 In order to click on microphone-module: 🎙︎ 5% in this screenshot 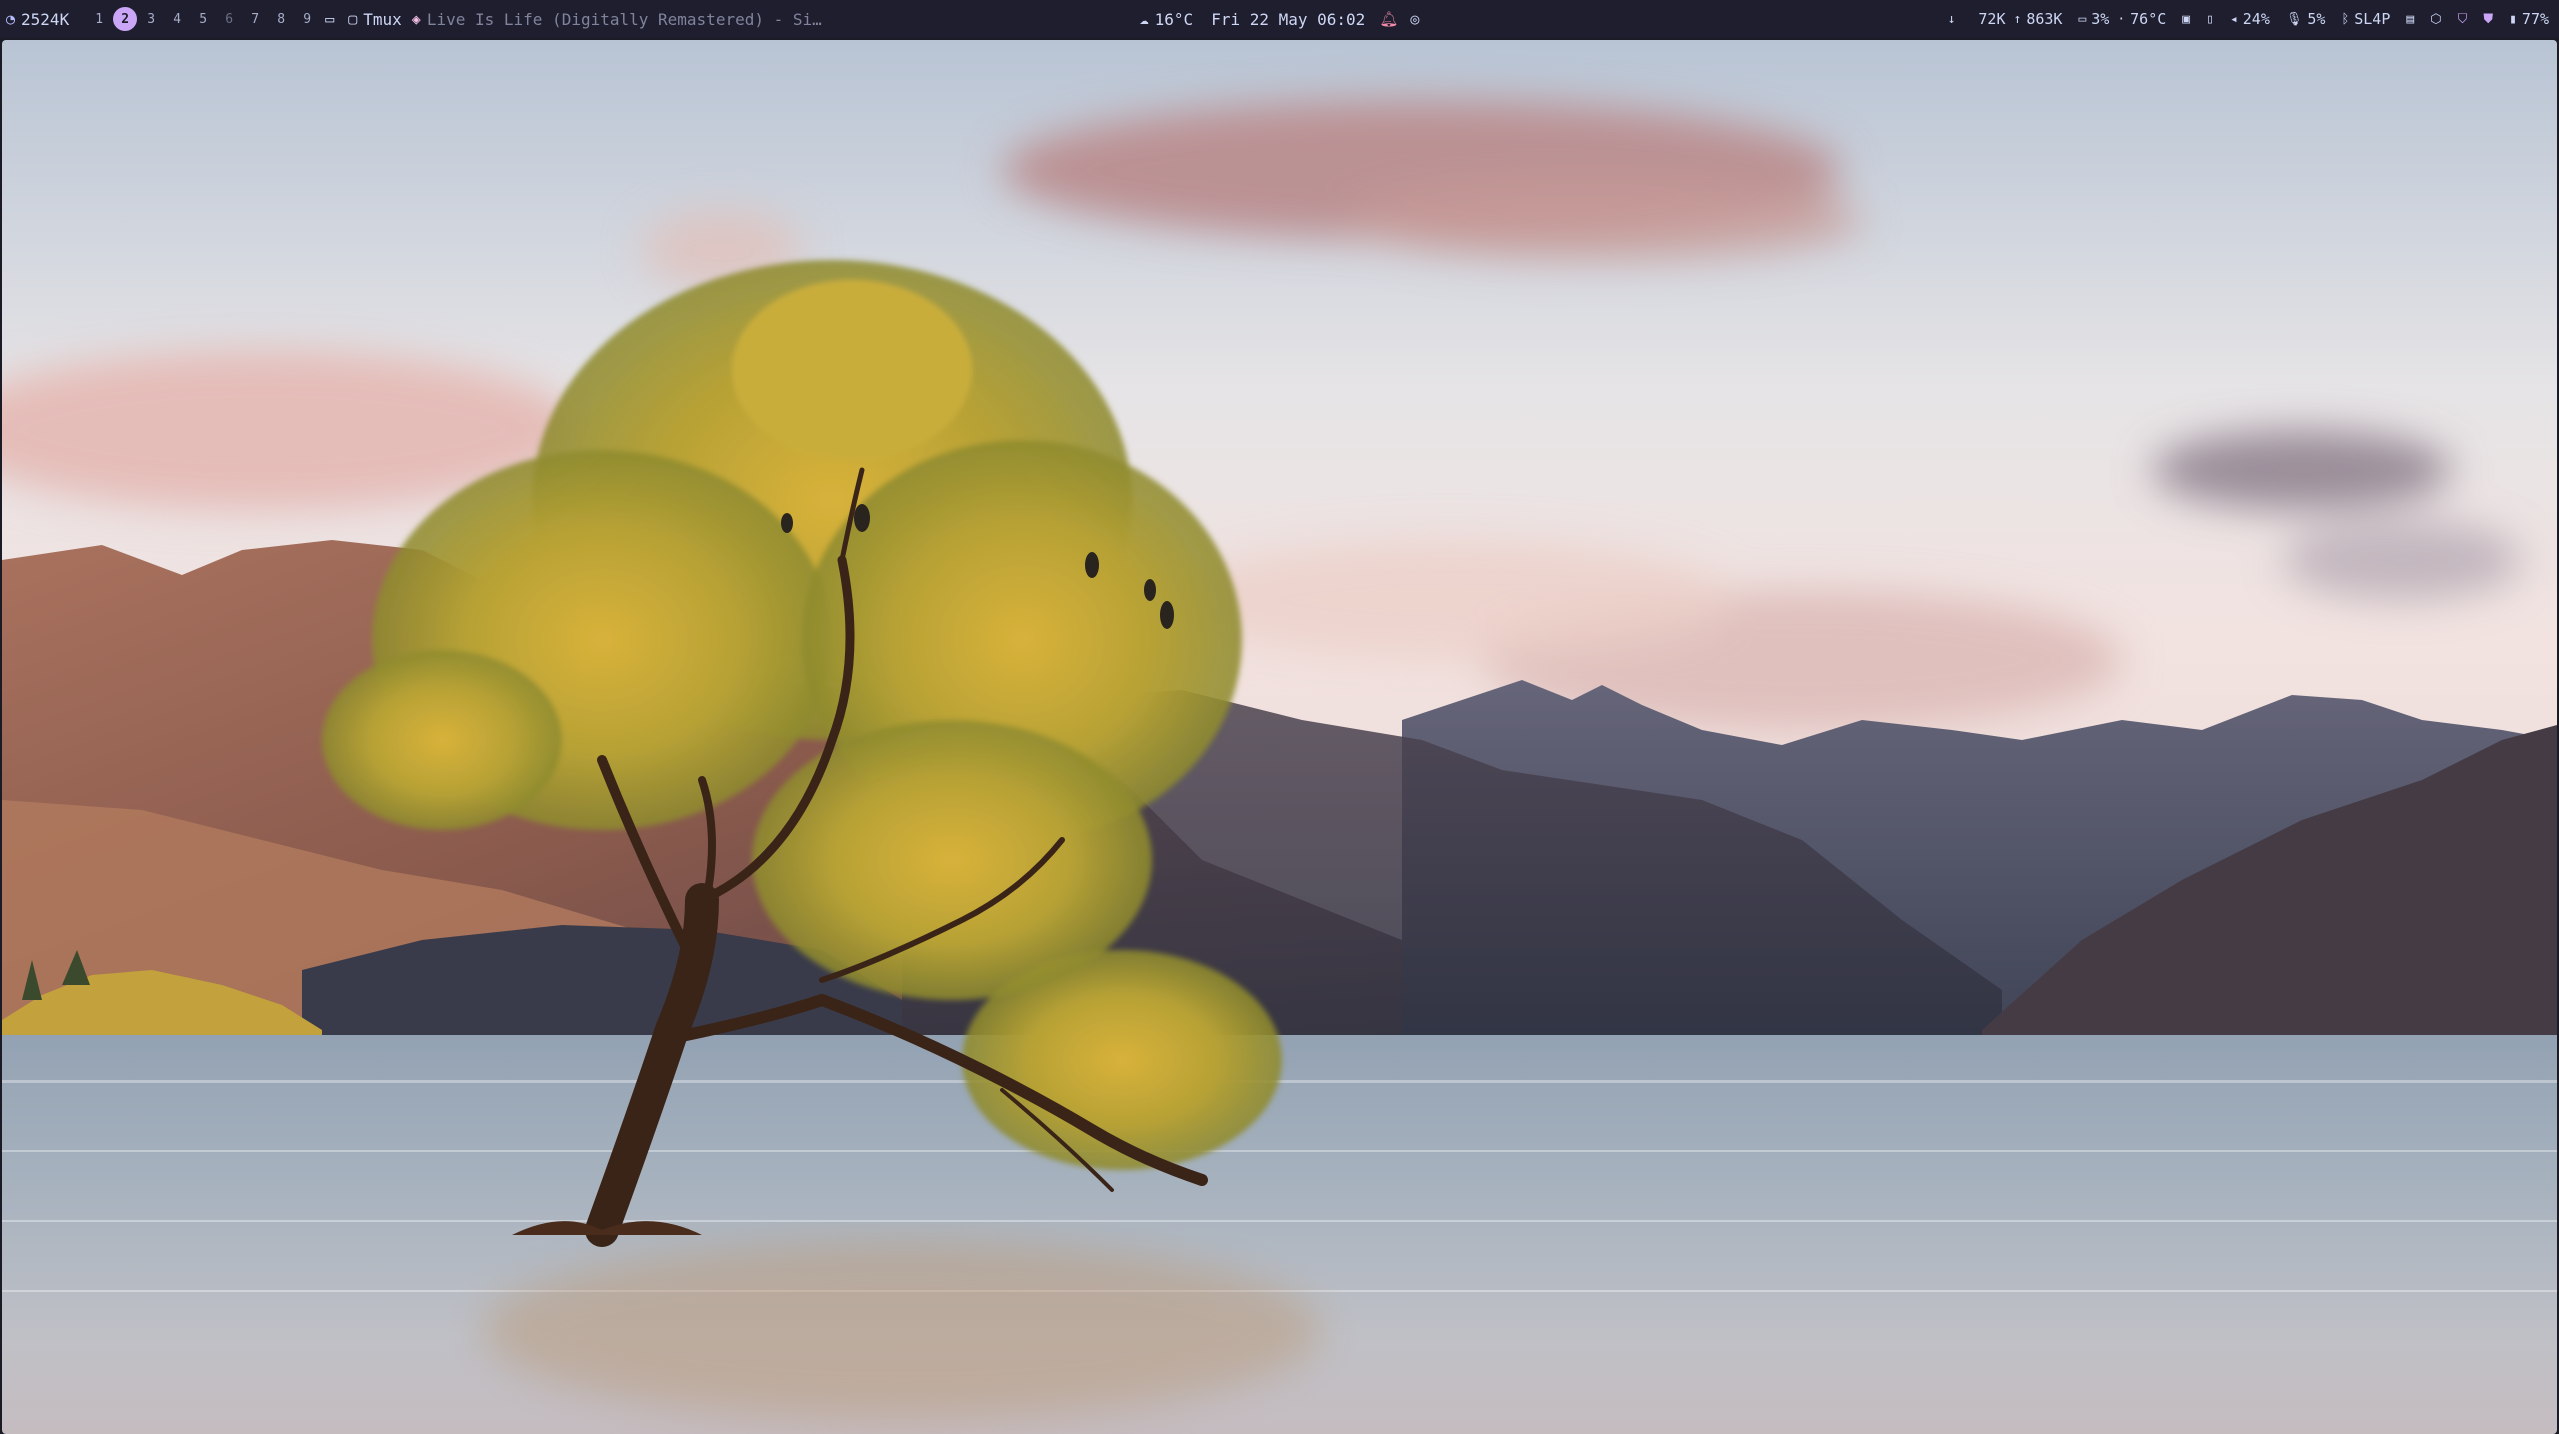, I will do `click(2306, 19)`.